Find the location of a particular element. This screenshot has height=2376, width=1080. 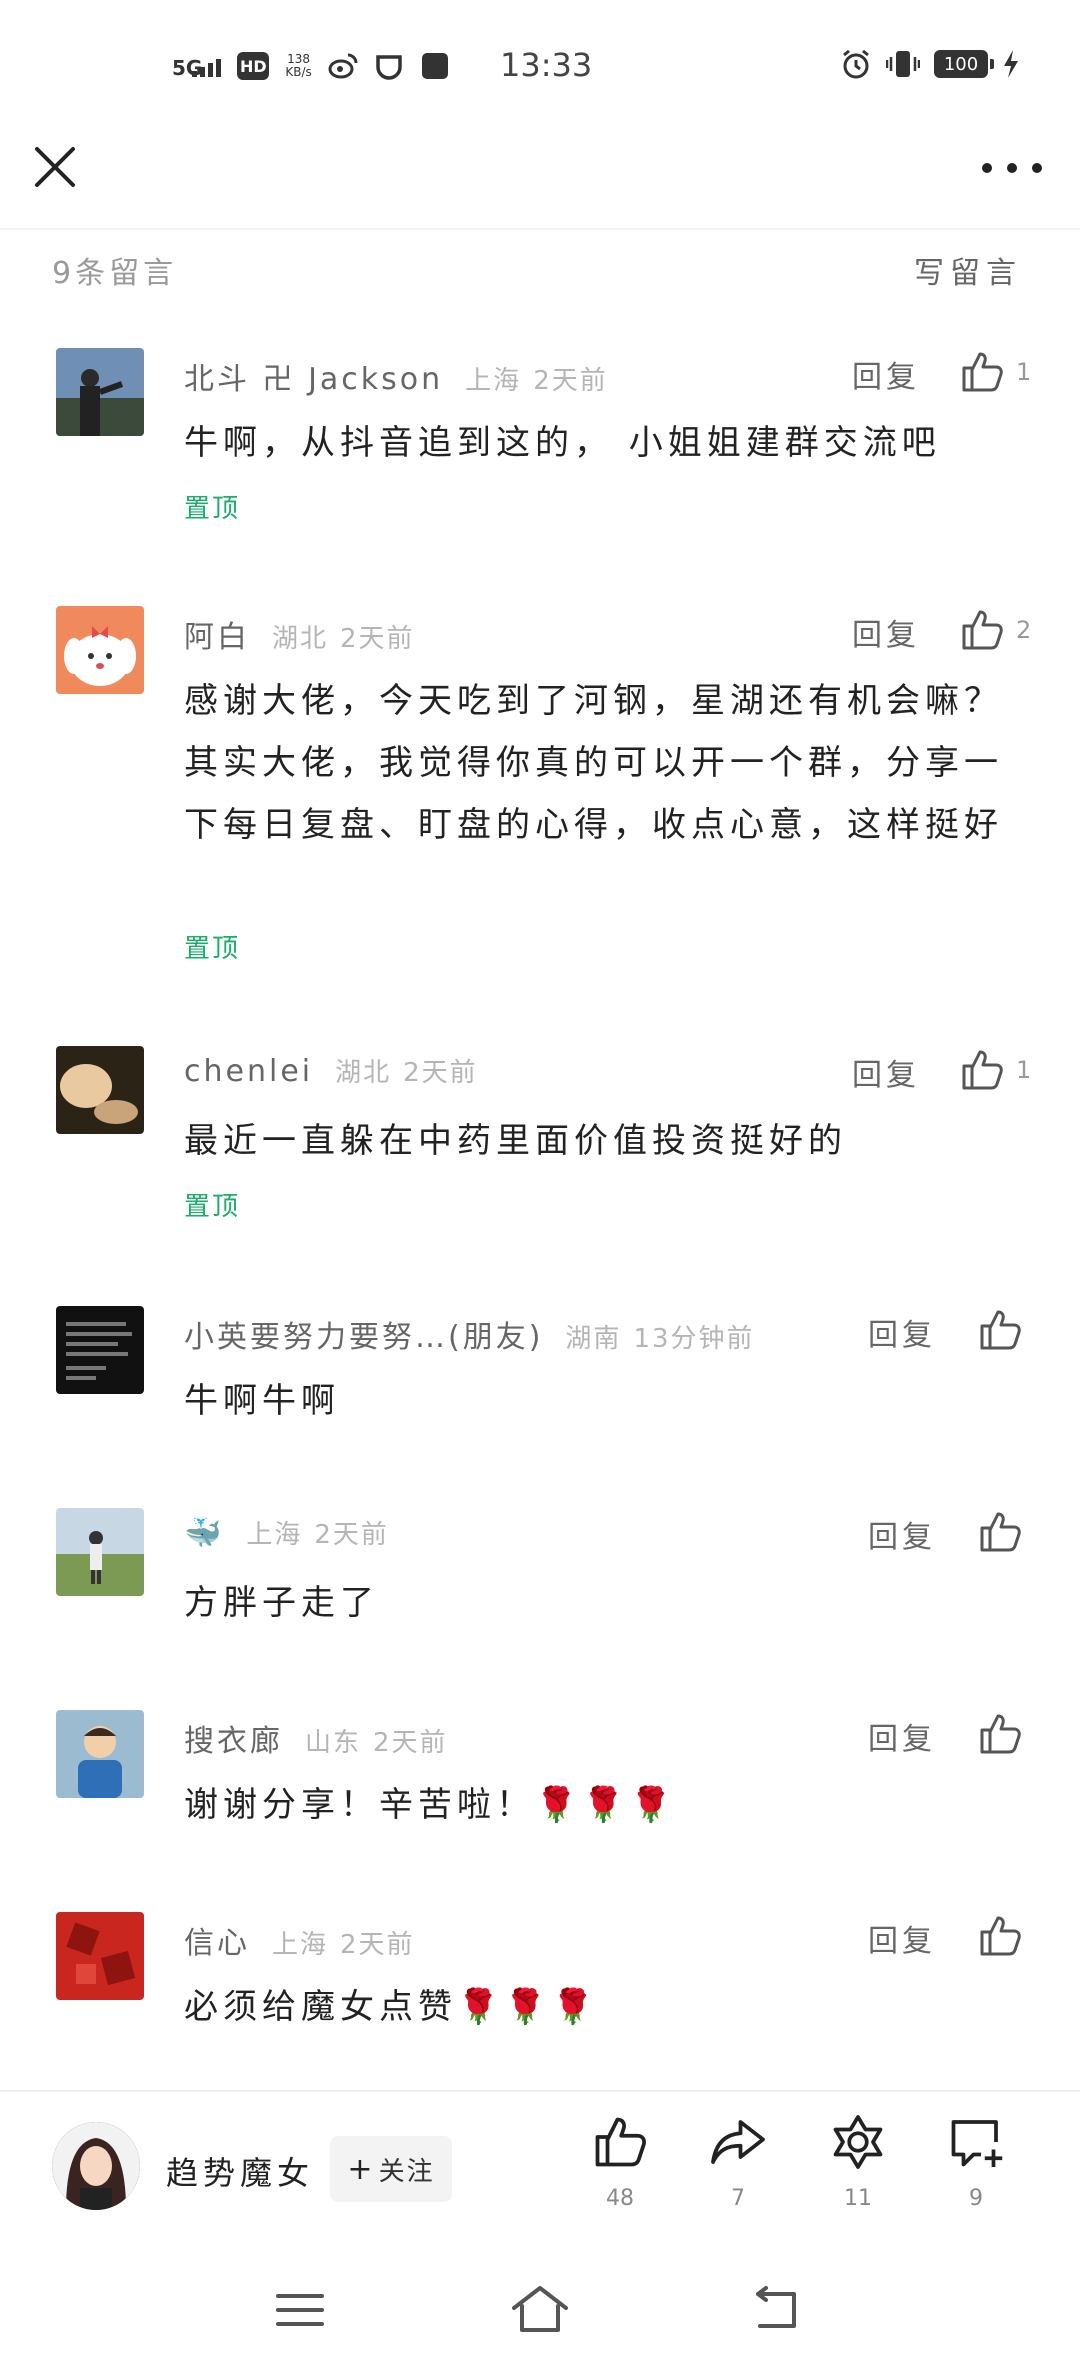

commenter-name: 北斗 卍 Jackson is located at coordinates (313, 376).